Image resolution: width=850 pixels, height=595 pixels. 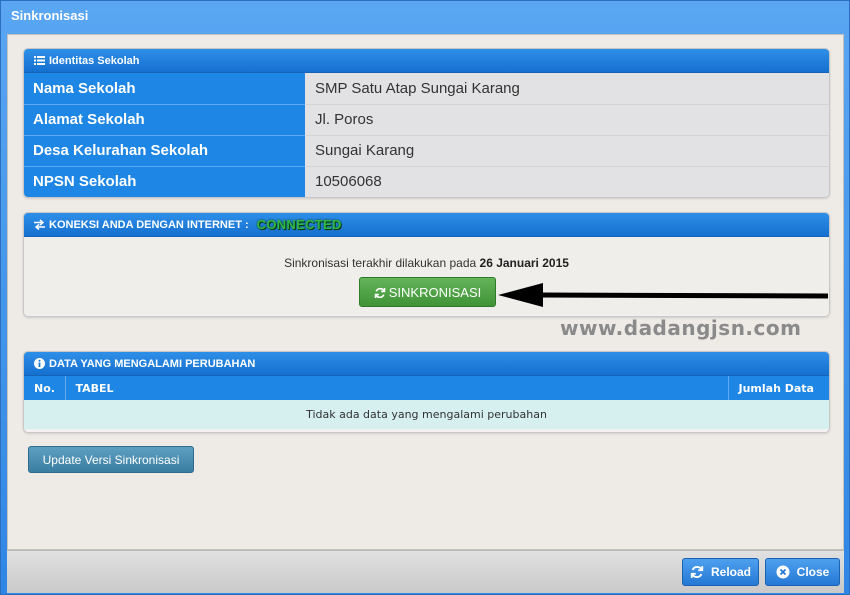 What do you see at coordinates (567, 181) in the screenshot?
I see `row-value: 10506068` at bounding box center [567, 181].